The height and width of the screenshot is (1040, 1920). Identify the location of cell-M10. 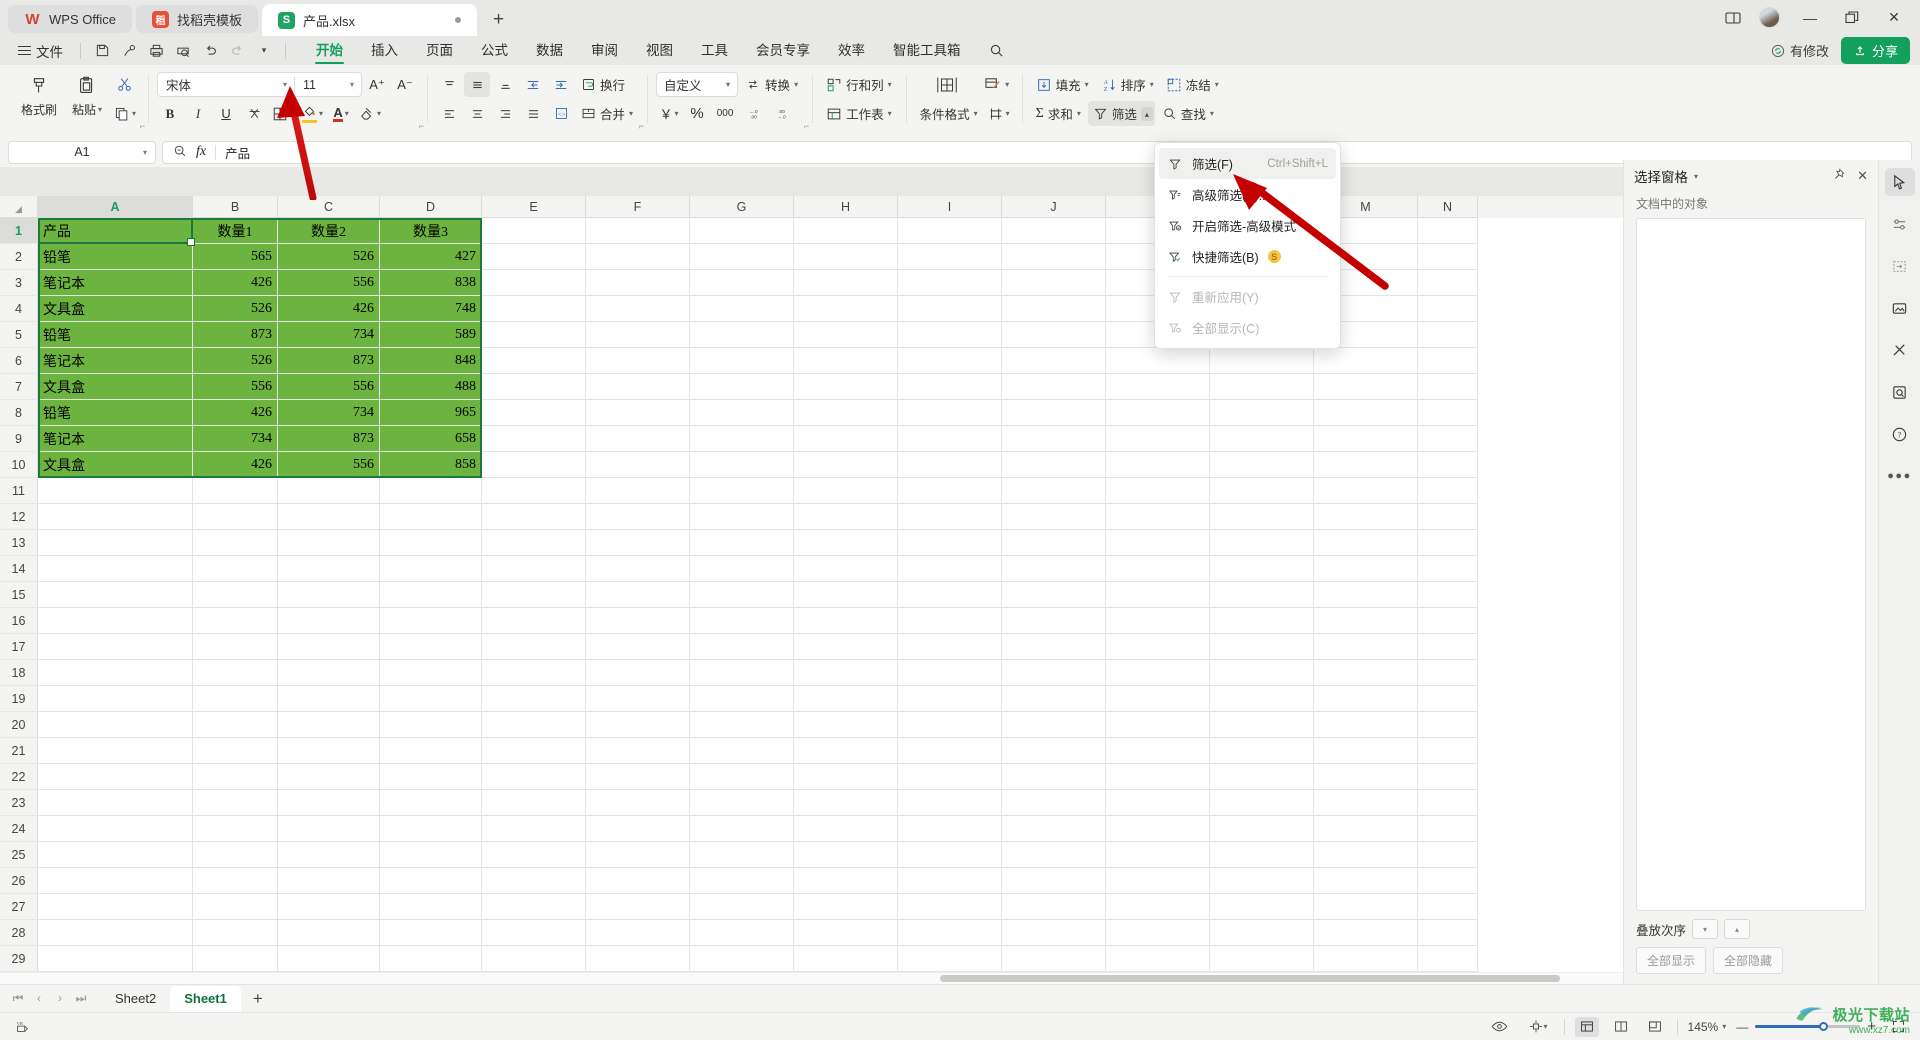
(1366, 465).